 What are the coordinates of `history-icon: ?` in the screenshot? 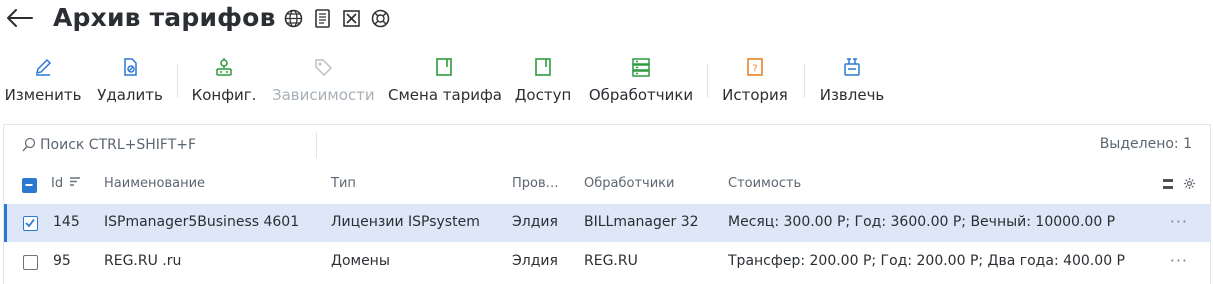 It's located at (755, 68).